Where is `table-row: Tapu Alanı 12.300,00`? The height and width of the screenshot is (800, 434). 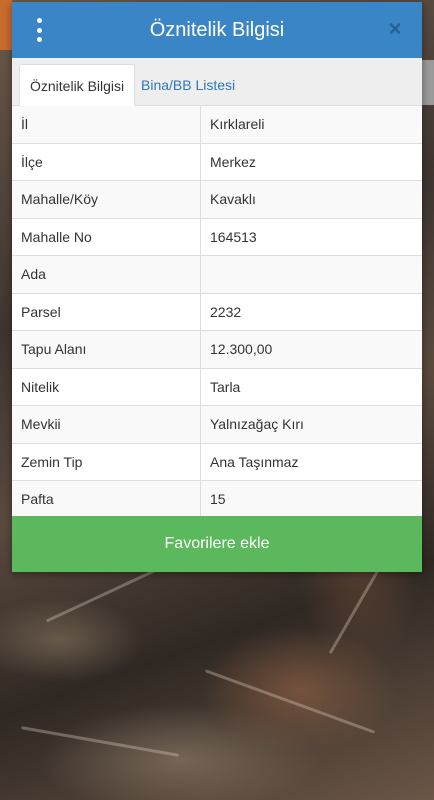 table-row: Tapu Alanı 12.300,00 is located at coordinates (217, 350).